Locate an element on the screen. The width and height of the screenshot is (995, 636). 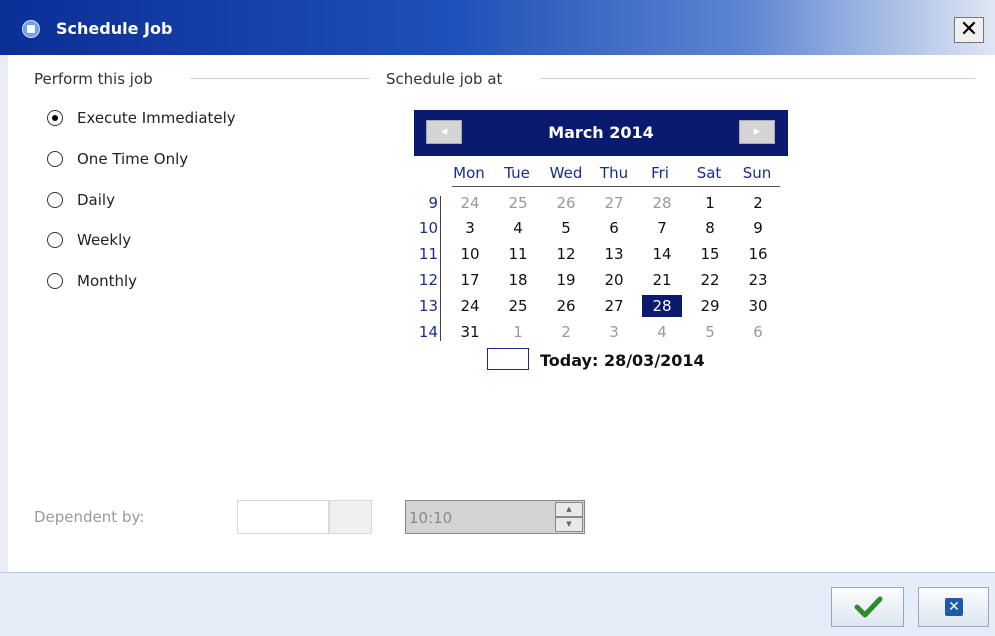
option-label: Monthly is located at coordinates (107, 281).